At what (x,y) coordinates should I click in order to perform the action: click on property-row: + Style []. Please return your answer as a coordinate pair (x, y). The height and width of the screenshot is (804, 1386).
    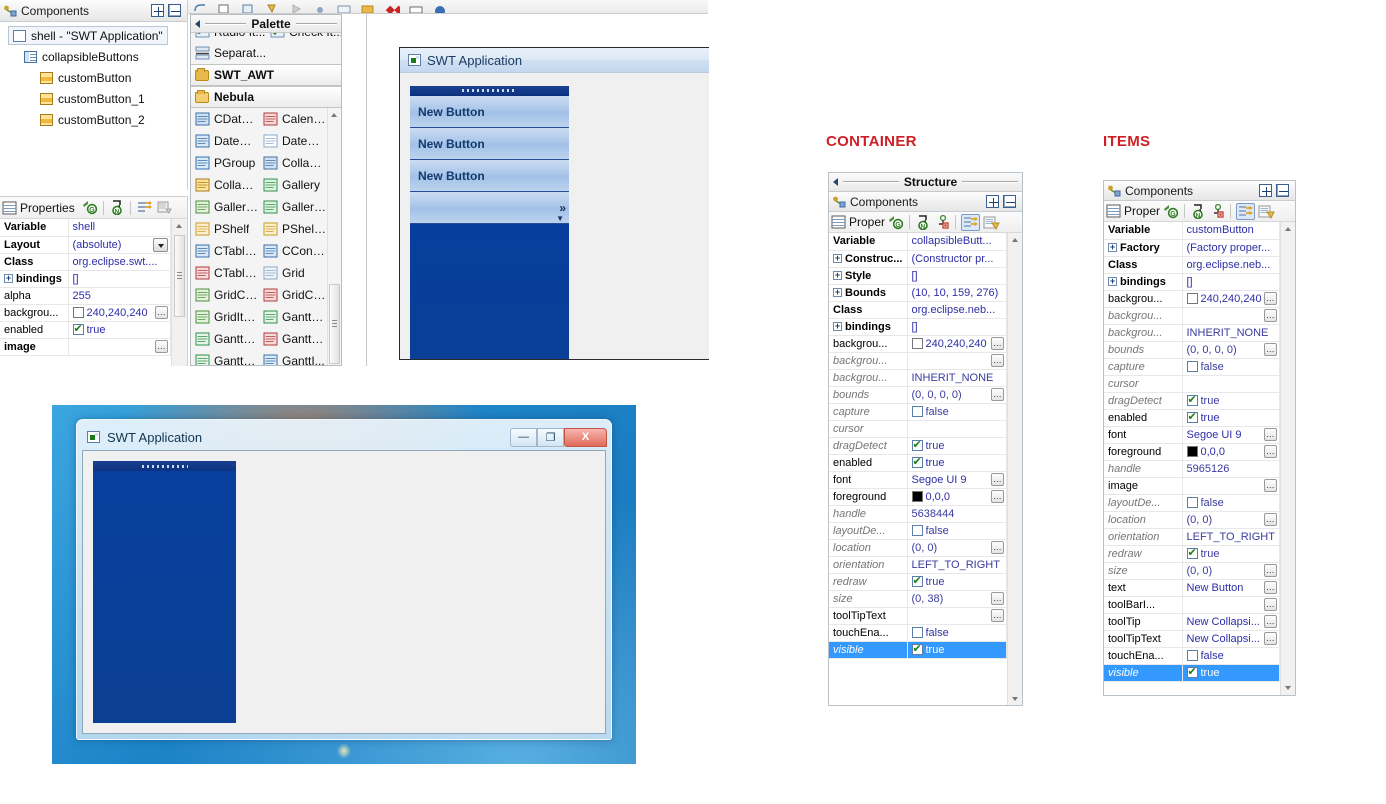
    Looking at the image, I should click on (918, 276).